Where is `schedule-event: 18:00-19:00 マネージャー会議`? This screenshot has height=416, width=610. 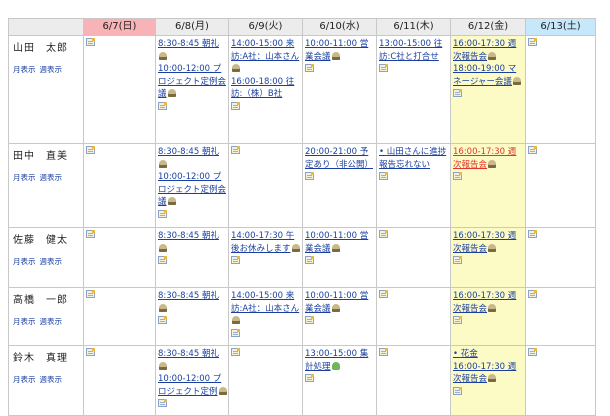 schedule-event: 18:00-19:00 マネージャー会議 is located at coordinates (488, 75).